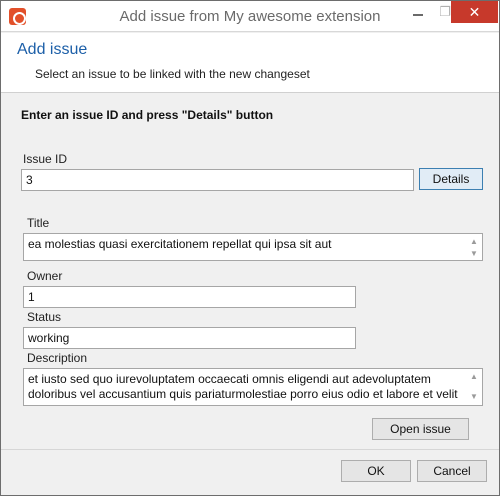  What do you see at coordinates (217, 180) in the screenshot?
I see `issue-id-input: 3` at bounding box center [217, 180].